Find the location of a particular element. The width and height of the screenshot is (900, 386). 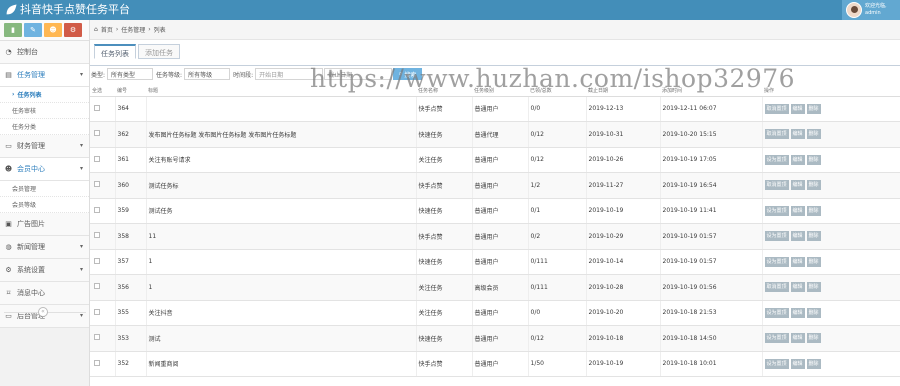

cell-title: 1 is located at coordinates (281, 262).